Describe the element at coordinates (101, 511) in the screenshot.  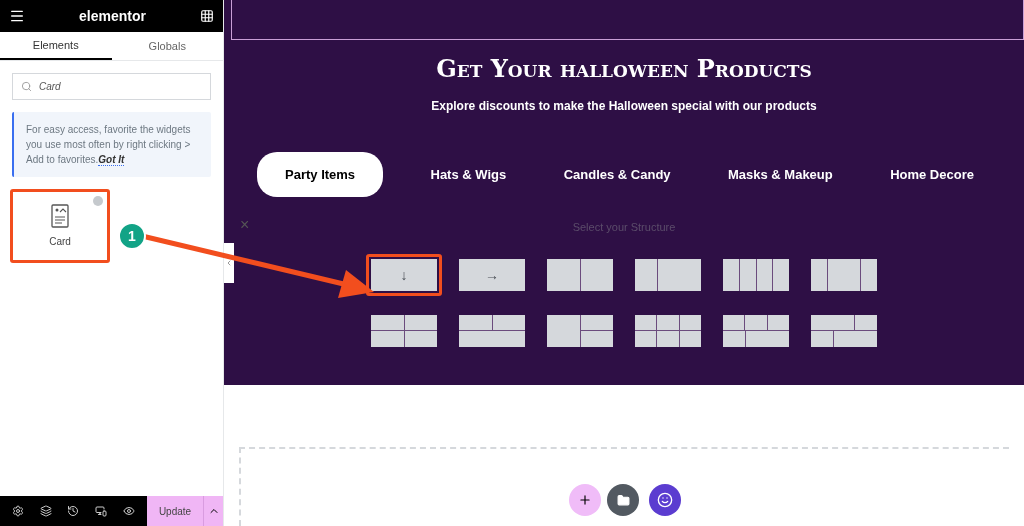
I see `responsive-icon` at that location.